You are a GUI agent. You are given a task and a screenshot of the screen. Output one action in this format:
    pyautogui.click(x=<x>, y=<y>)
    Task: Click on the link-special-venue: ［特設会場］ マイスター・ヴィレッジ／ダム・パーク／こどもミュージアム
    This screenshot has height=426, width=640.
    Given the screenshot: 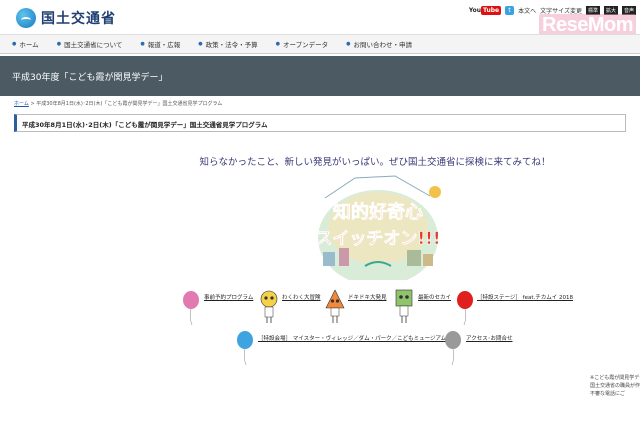 What is the action you would take?
    pyautogui.click(x=352, y=338)
    